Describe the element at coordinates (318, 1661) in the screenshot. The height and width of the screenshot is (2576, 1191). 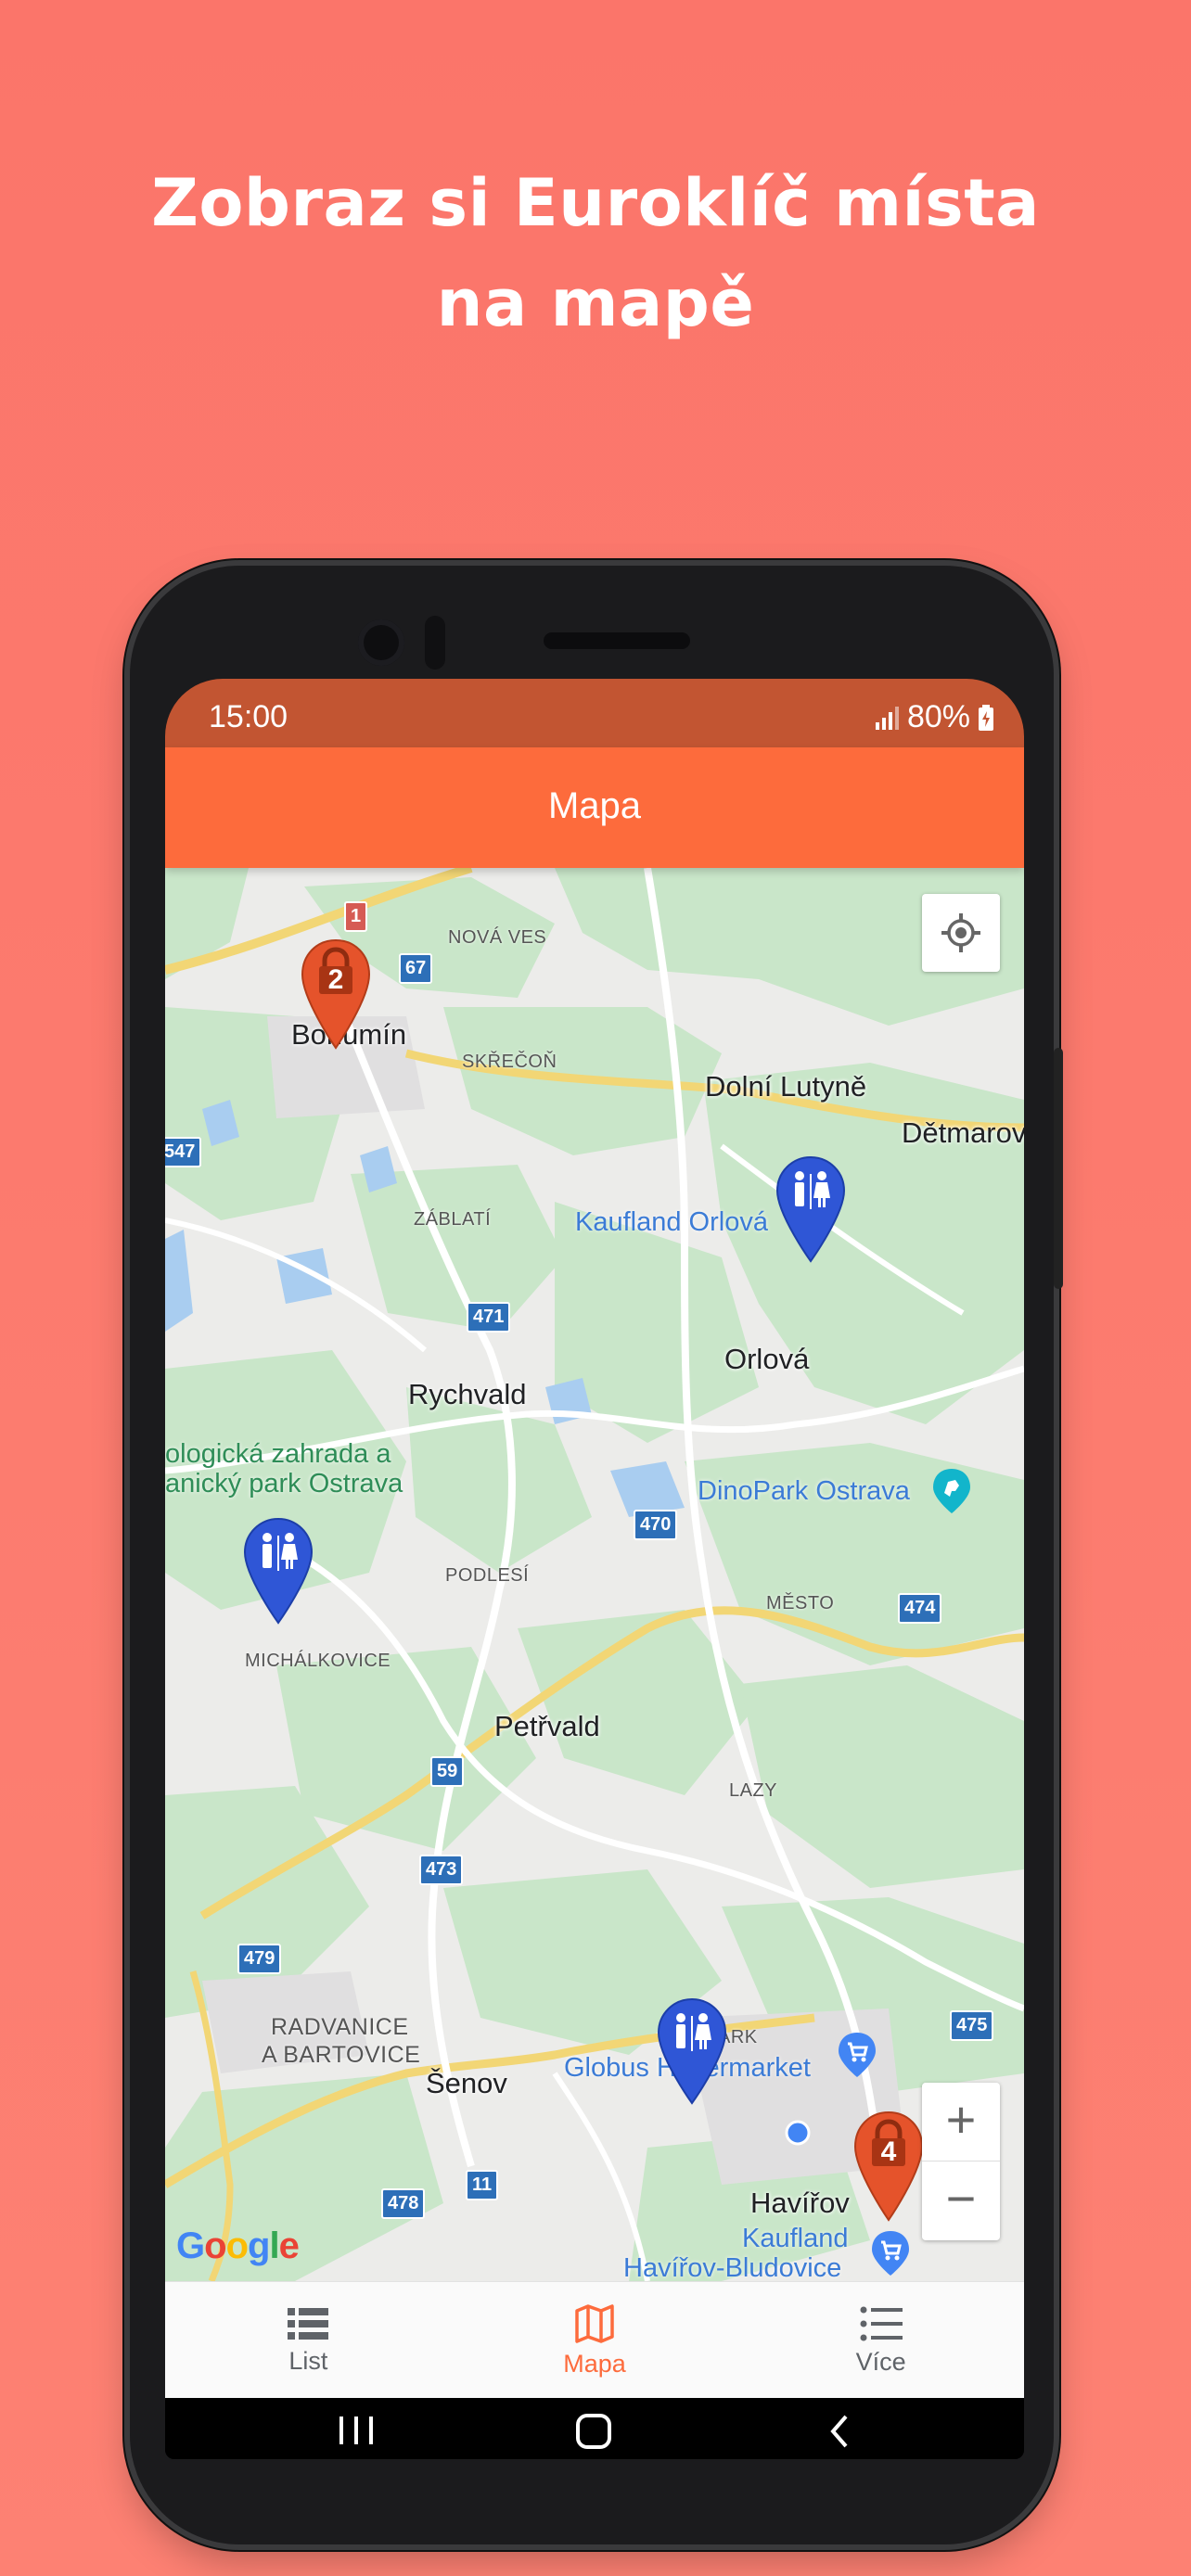
I see `label-michalkovice: MICHÁLKOVICE` at that location.